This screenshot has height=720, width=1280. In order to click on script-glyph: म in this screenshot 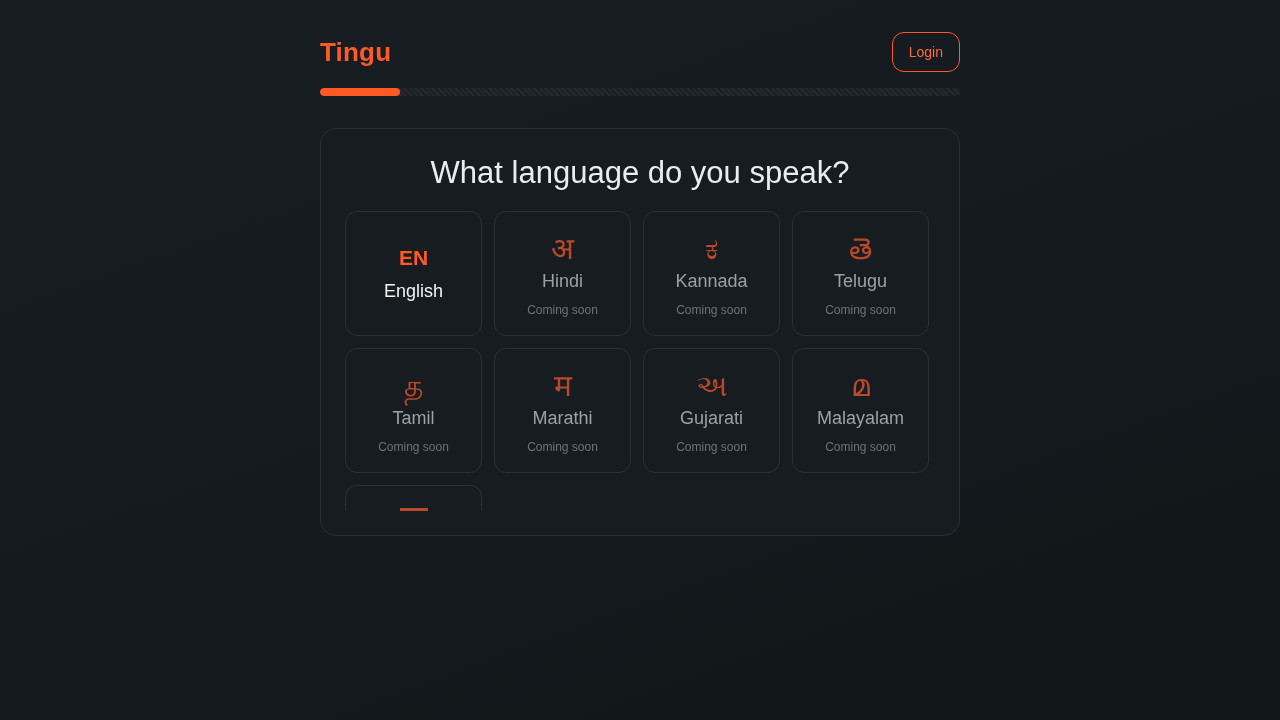, I will do `click(562, 385)`.